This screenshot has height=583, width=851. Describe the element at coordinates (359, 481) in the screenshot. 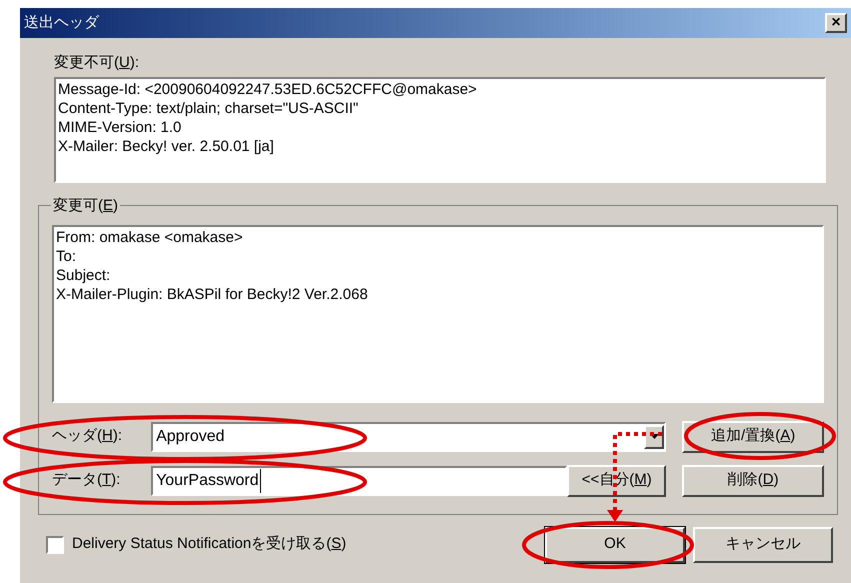

I see `data-input-field: YourPassword` at that location.